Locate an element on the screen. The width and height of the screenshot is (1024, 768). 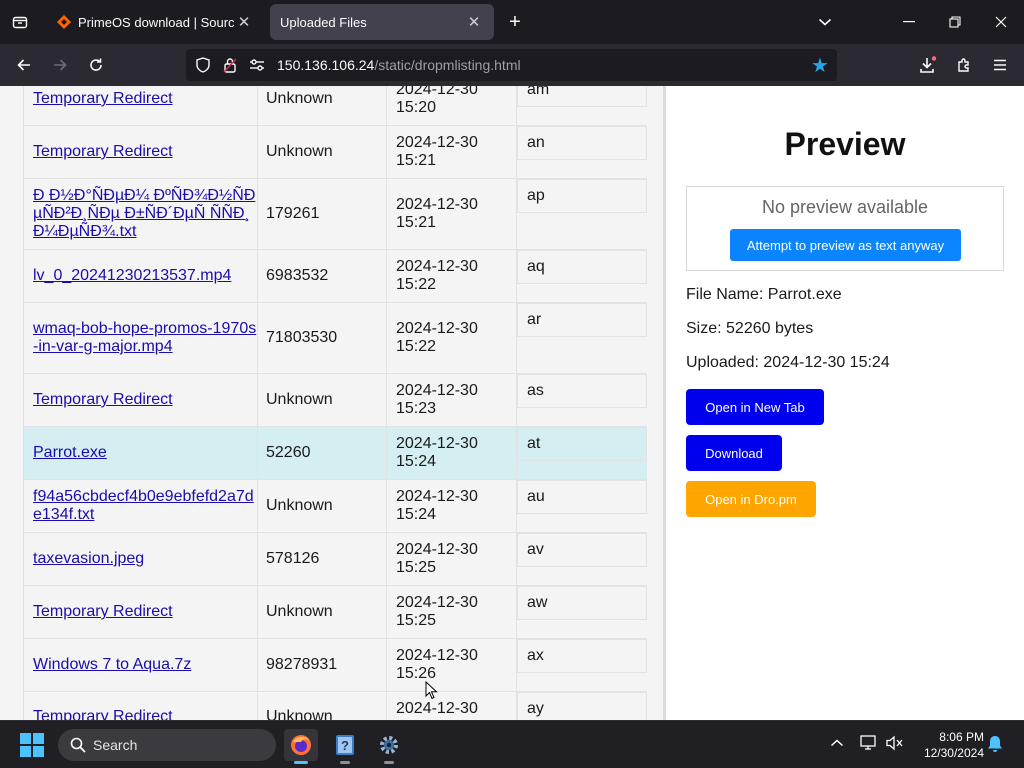
windows-start-icon is located at coordinates (32, 745).